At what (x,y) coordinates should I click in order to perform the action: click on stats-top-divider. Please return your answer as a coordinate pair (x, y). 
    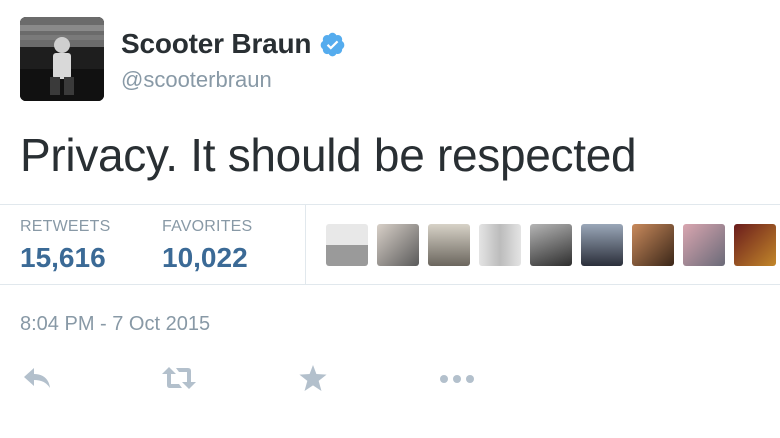
    Looking at the image, I should click on (390, 204).